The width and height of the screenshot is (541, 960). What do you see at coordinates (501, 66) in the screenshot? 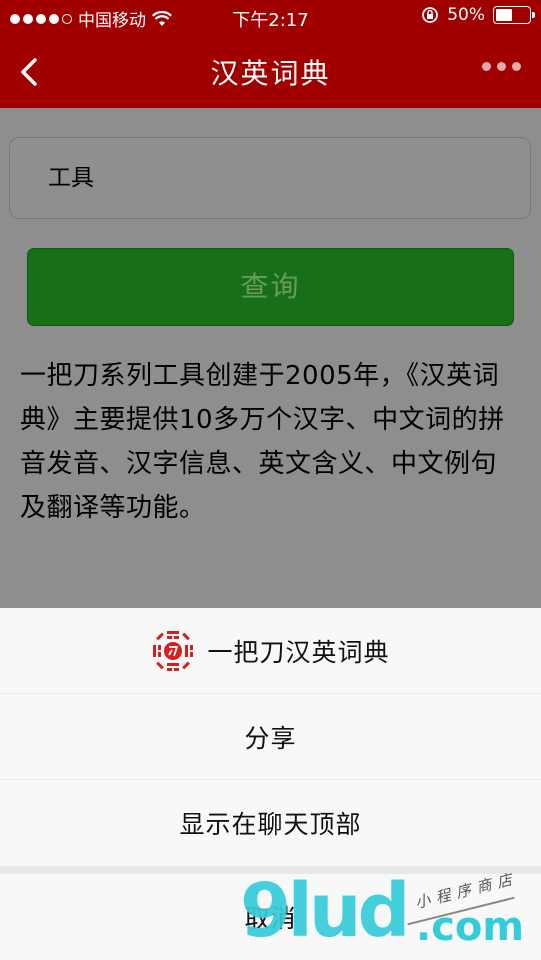
I see `more-button` at bounding box center [501, 66].